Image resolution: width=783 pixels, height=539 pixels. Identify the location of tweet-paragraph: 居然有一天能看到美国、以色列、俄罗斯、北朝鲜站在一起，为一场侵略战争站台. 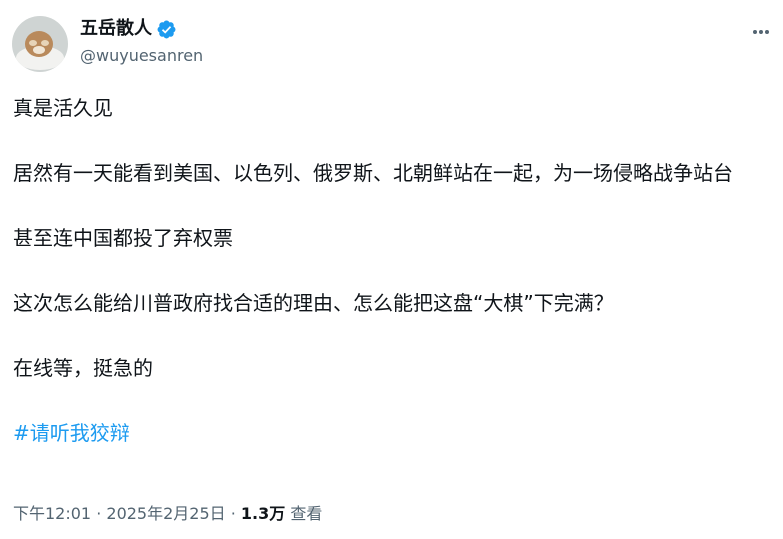
(373, 173).